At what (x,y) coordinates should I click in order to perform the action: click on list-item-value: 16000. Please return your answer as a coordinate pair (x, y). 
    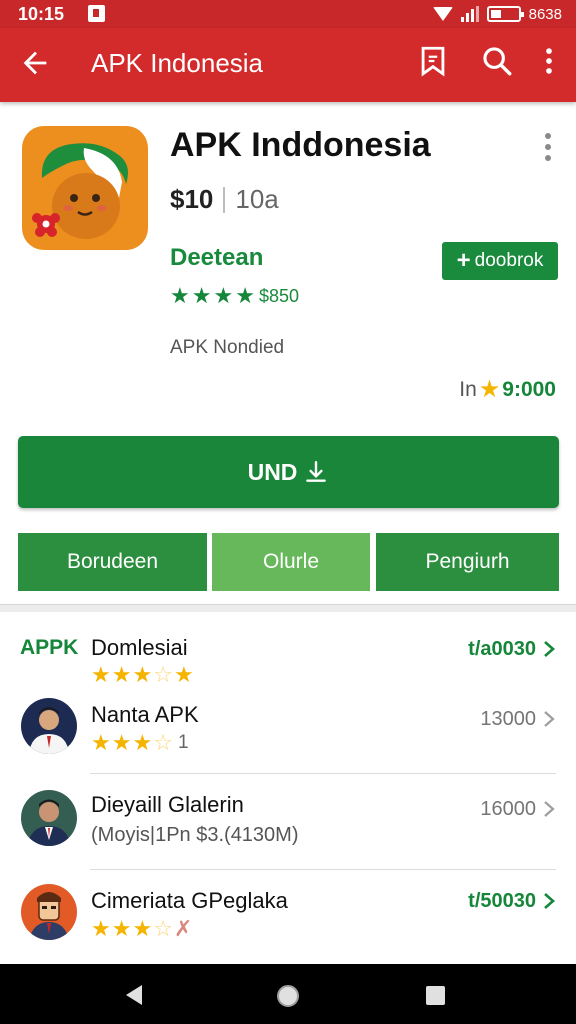
    Looking at the image, I should click on (508, 809).